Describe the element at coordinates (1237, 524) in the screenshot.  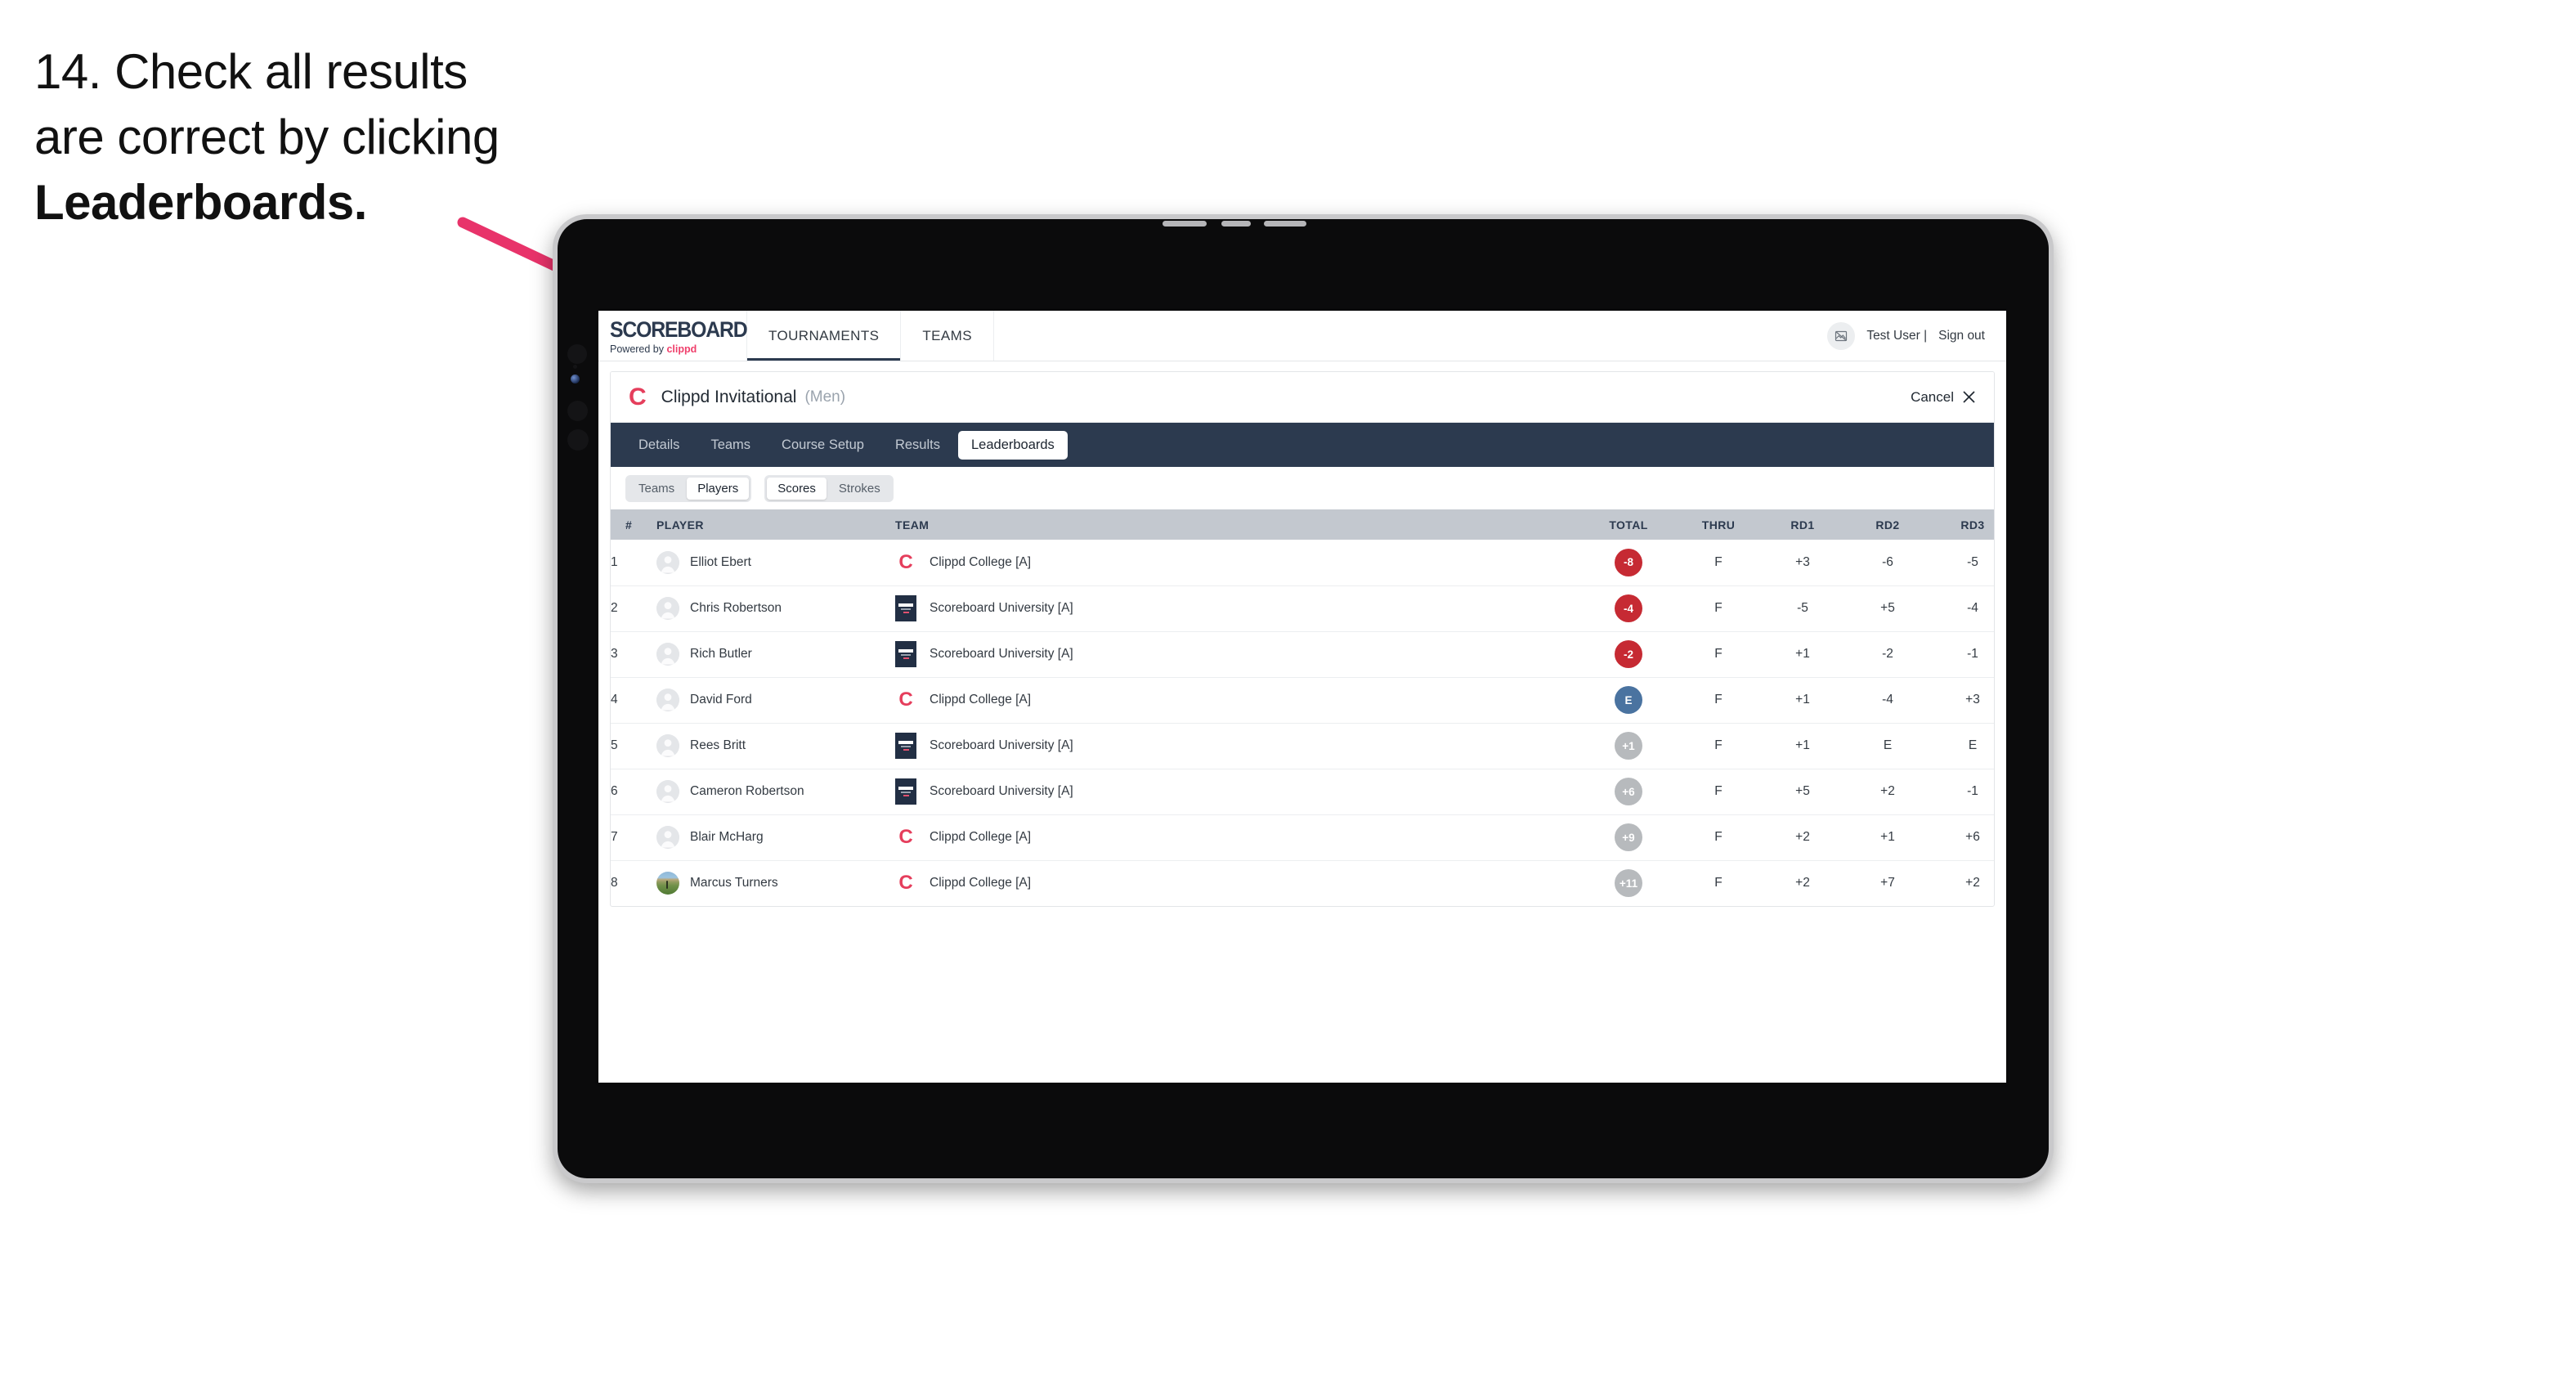
I see `col-team: TEAM` at that location.